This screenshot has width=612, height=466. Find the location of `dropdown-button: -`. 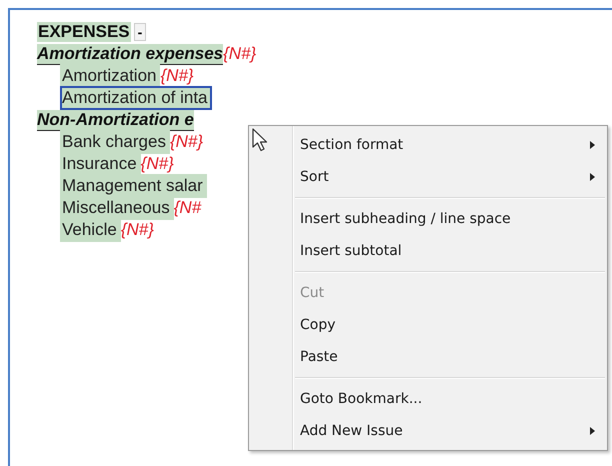

dropdown-button: - is located at coordinates (140, 32).